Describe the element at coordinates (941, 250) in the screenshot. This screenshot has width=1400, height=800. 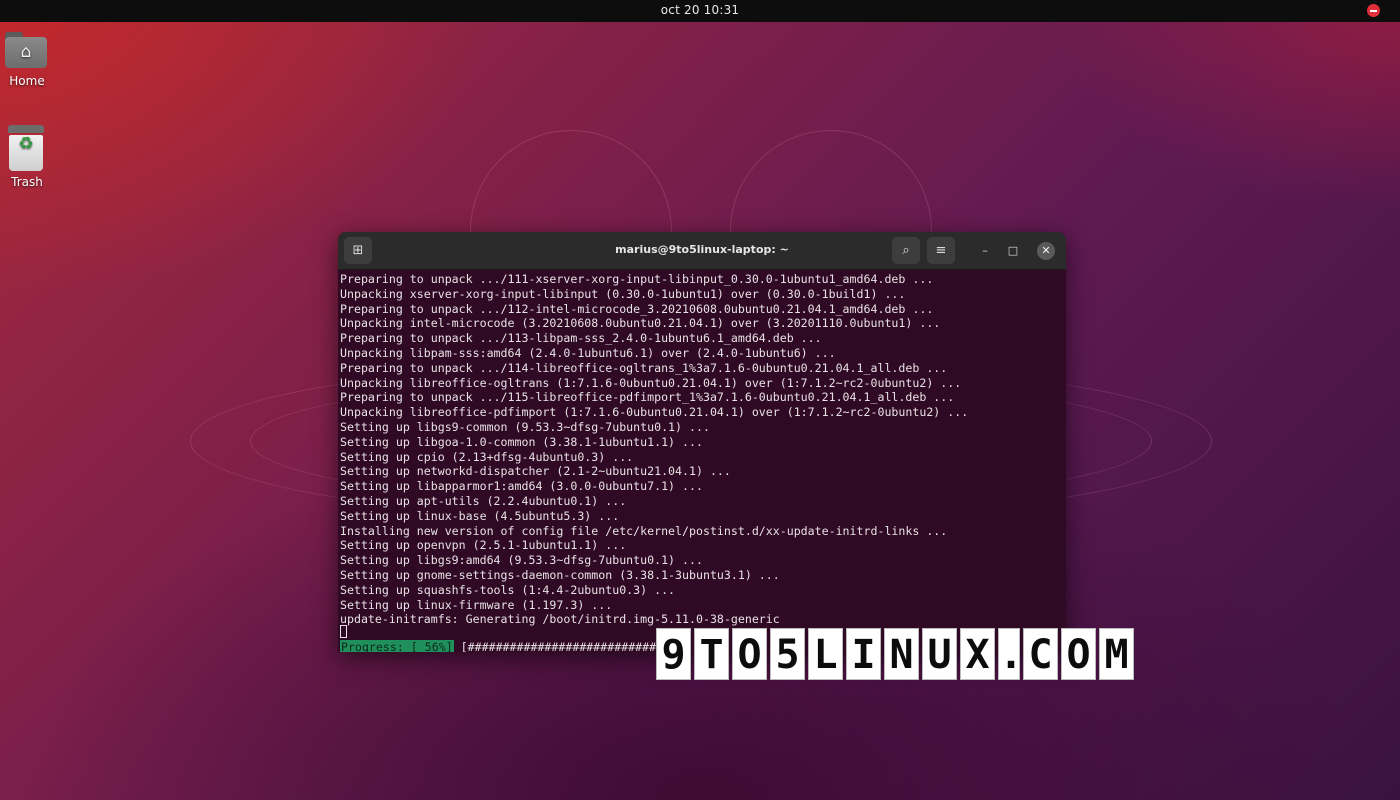
I see `hamburger-menu-icon: ≡` at that location.